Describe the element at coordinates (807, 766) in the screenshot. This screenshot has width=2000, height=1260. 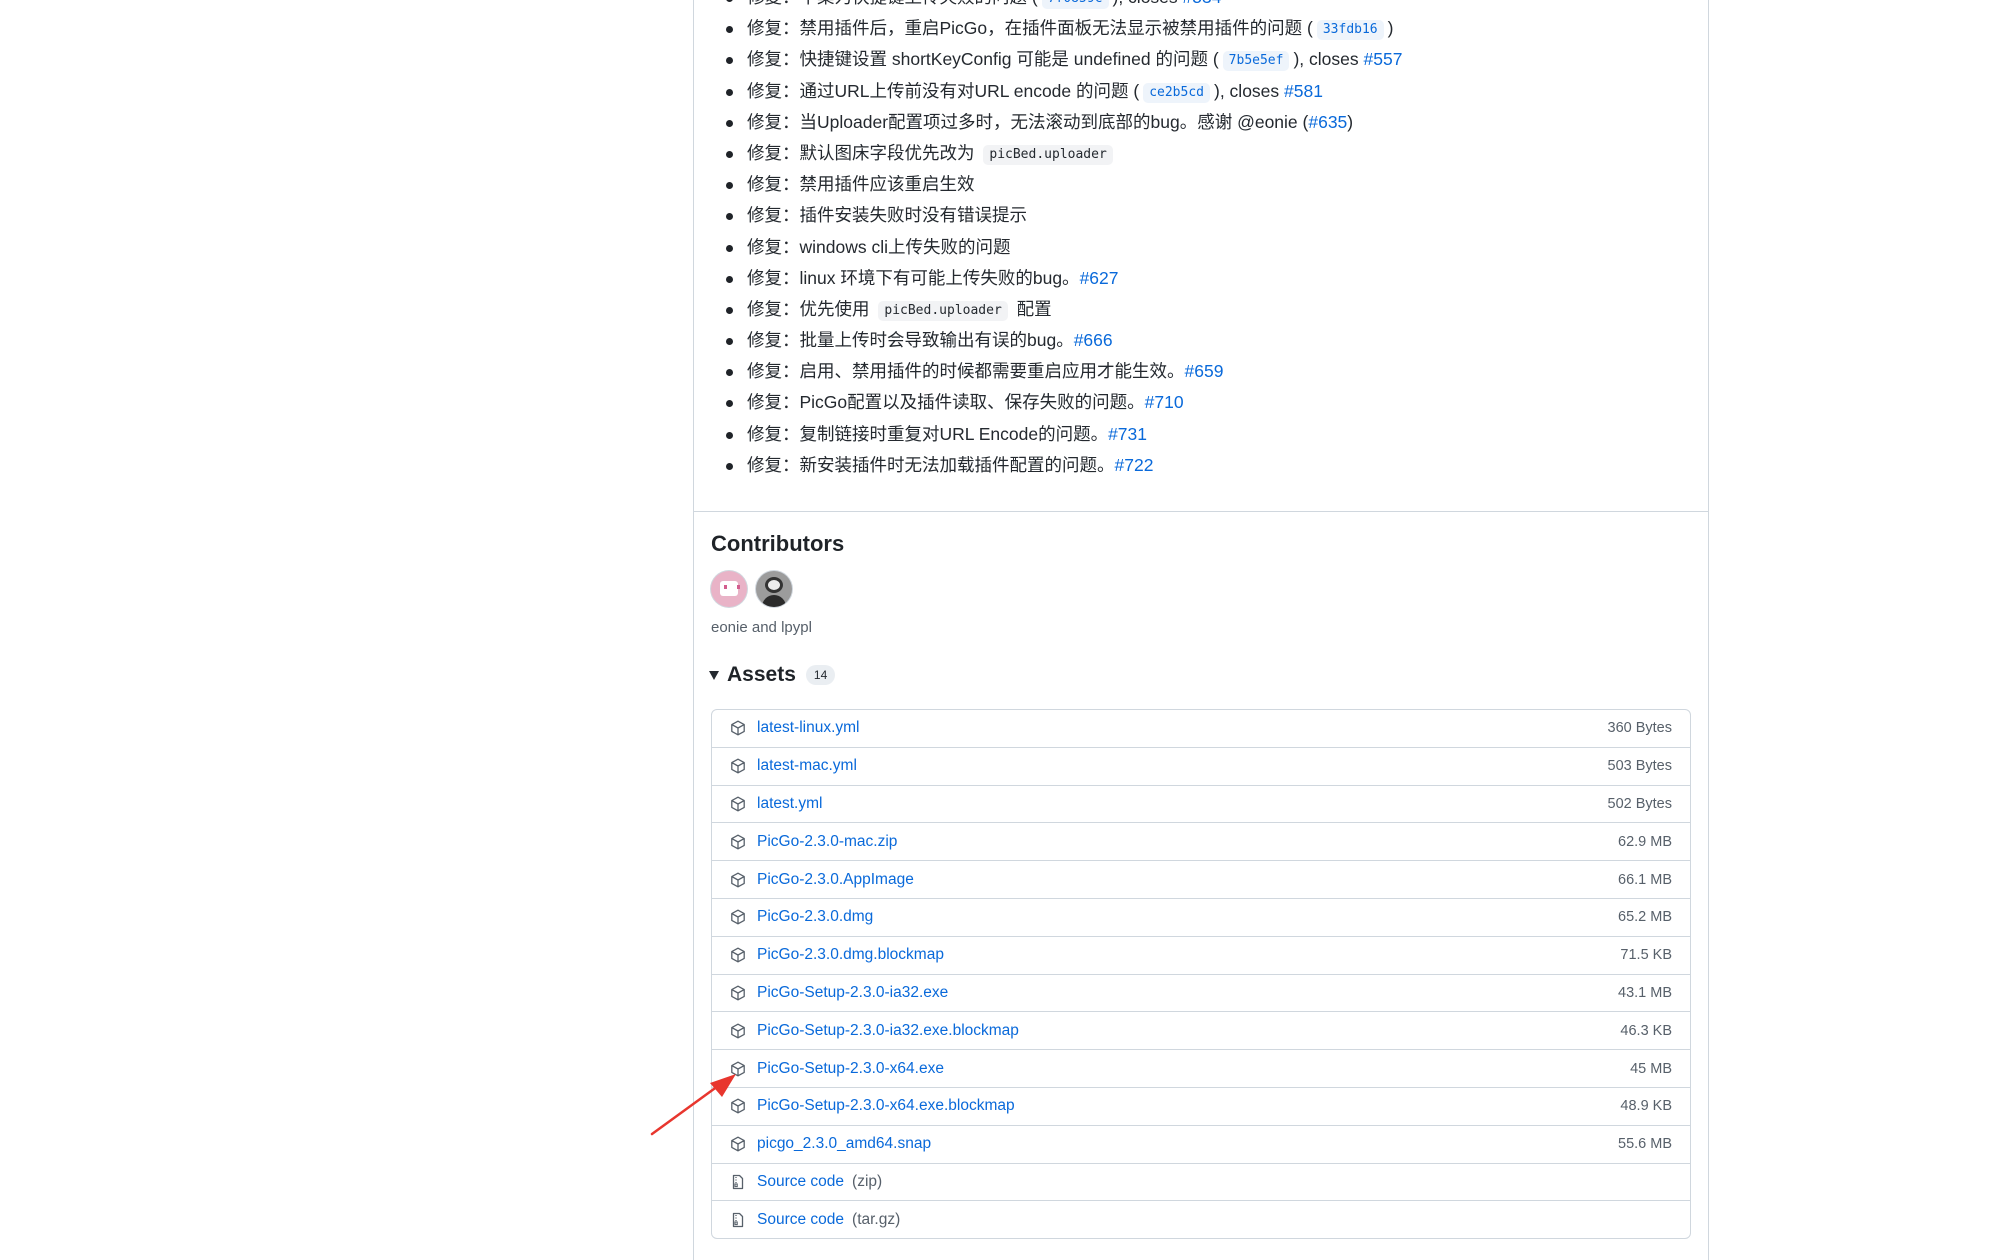
I see `asset-download-link: latest-mac.yml` at that location.